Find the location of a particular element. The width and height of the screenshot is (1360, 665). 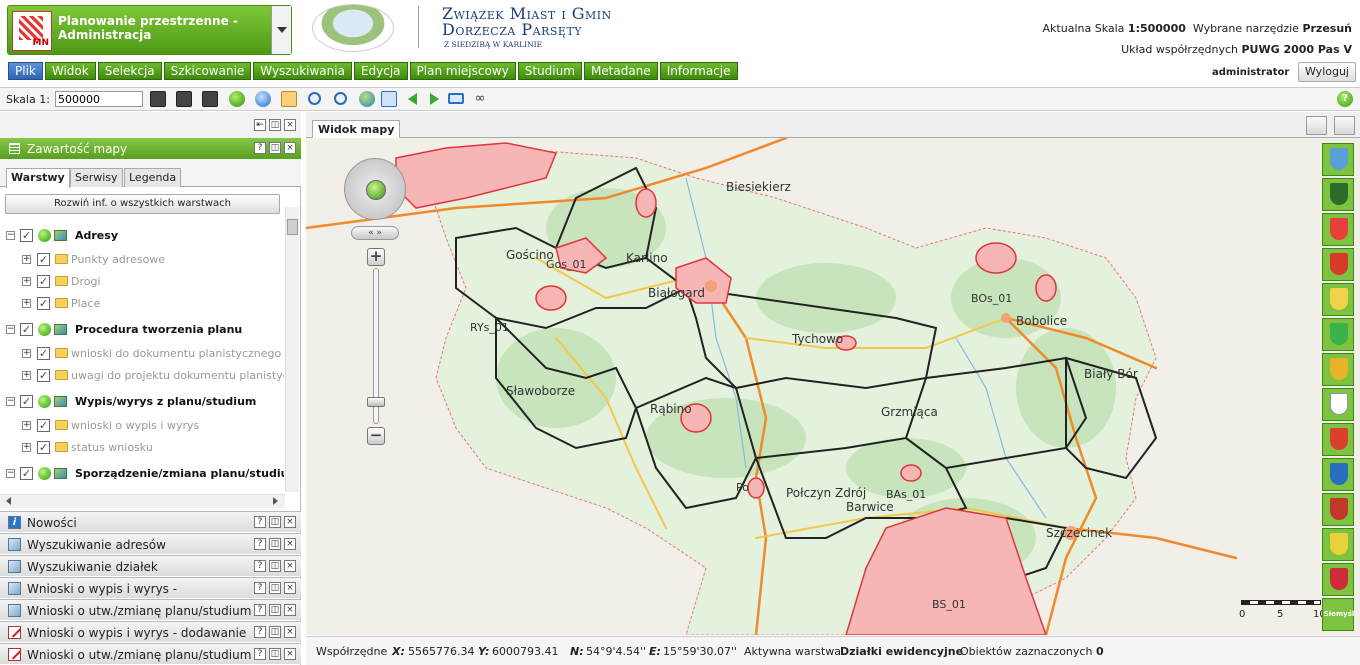

zoom-in-button: + is located at coordinates (376, 257).